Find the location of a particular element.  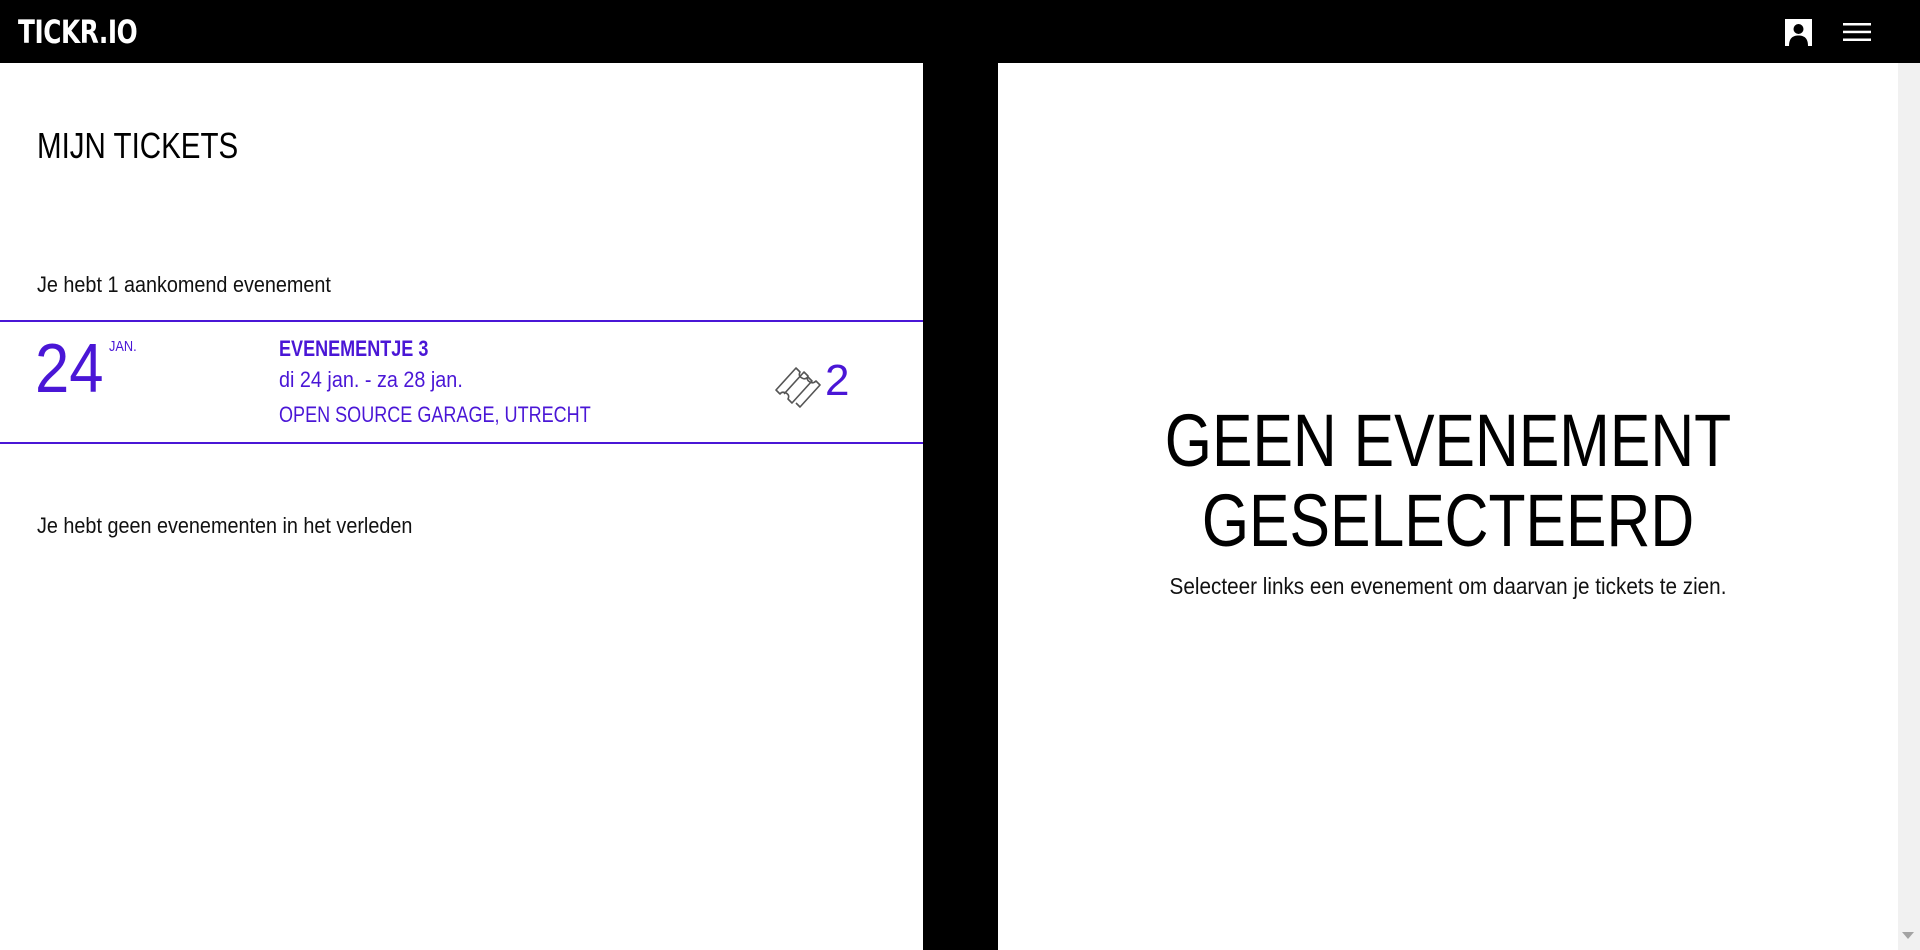

event-name: EVENEMENTJE 3 is located at coordinates (354, 348).